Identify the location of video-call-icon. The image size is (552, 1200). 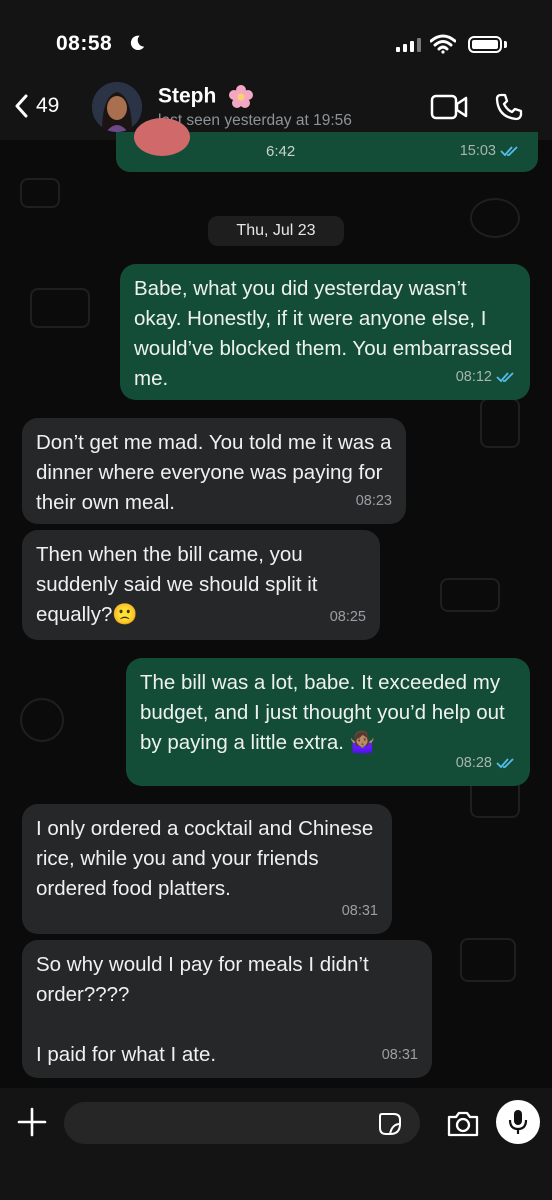
(449, 107).